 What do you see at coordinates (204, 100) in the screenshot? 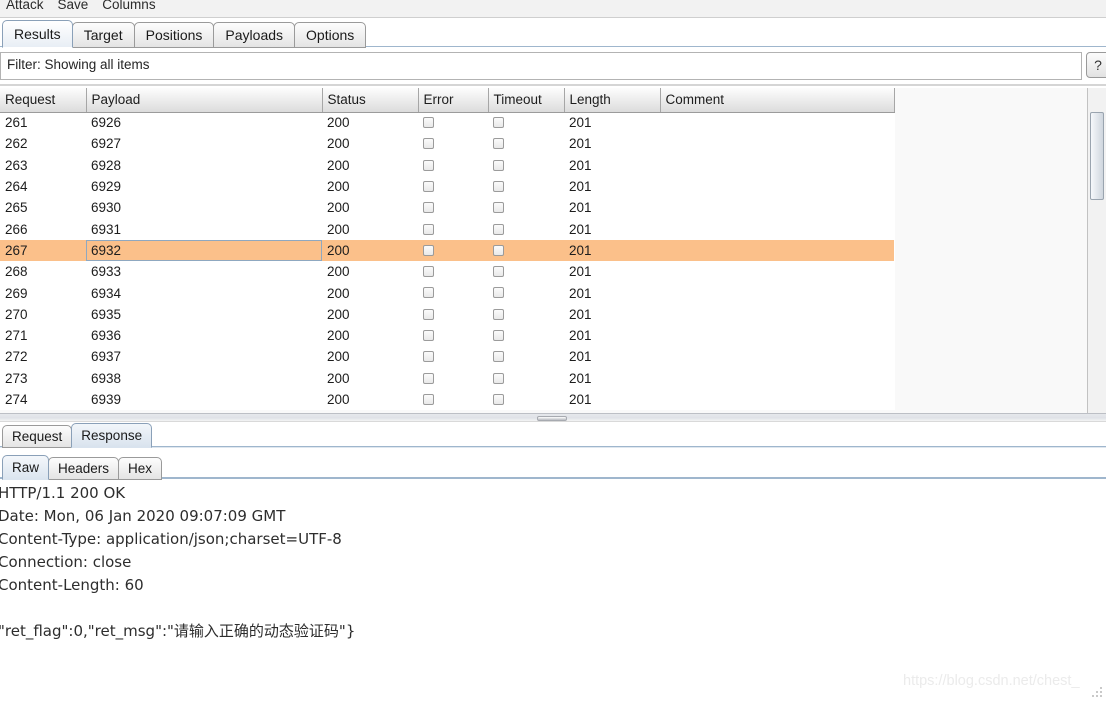
I see `column-header-payload: Payload` at bounding box center [204, 100].